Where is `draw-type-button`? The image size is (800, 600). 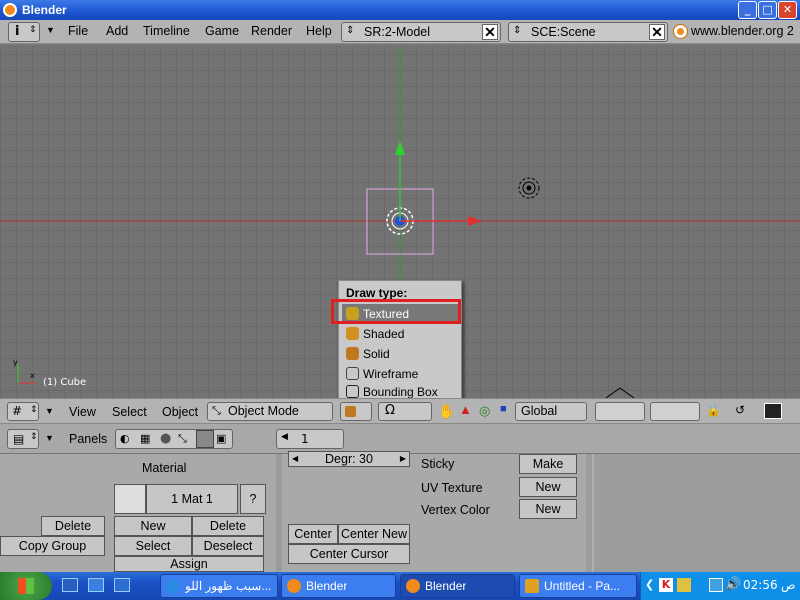 draw-type-button is located at coordinates (356, 411).